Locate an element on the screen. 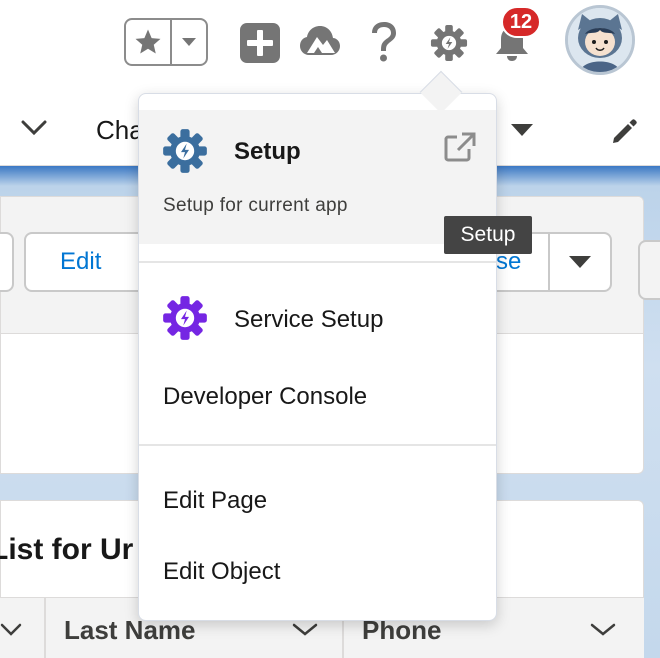 This screenshot has width=660, height=658. edit-button: Edit is located at coordinates (84, 262).